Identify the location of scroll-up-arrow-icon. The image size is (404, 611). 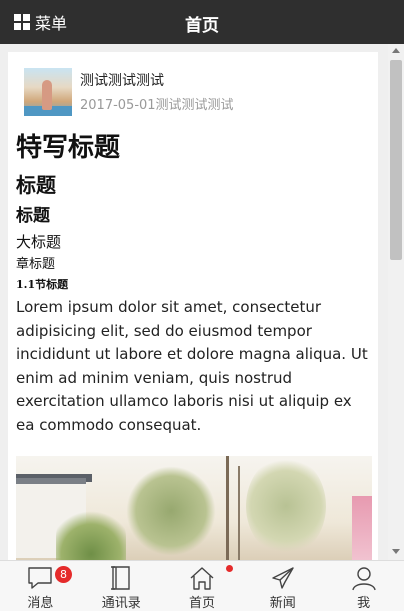
(396, 50).